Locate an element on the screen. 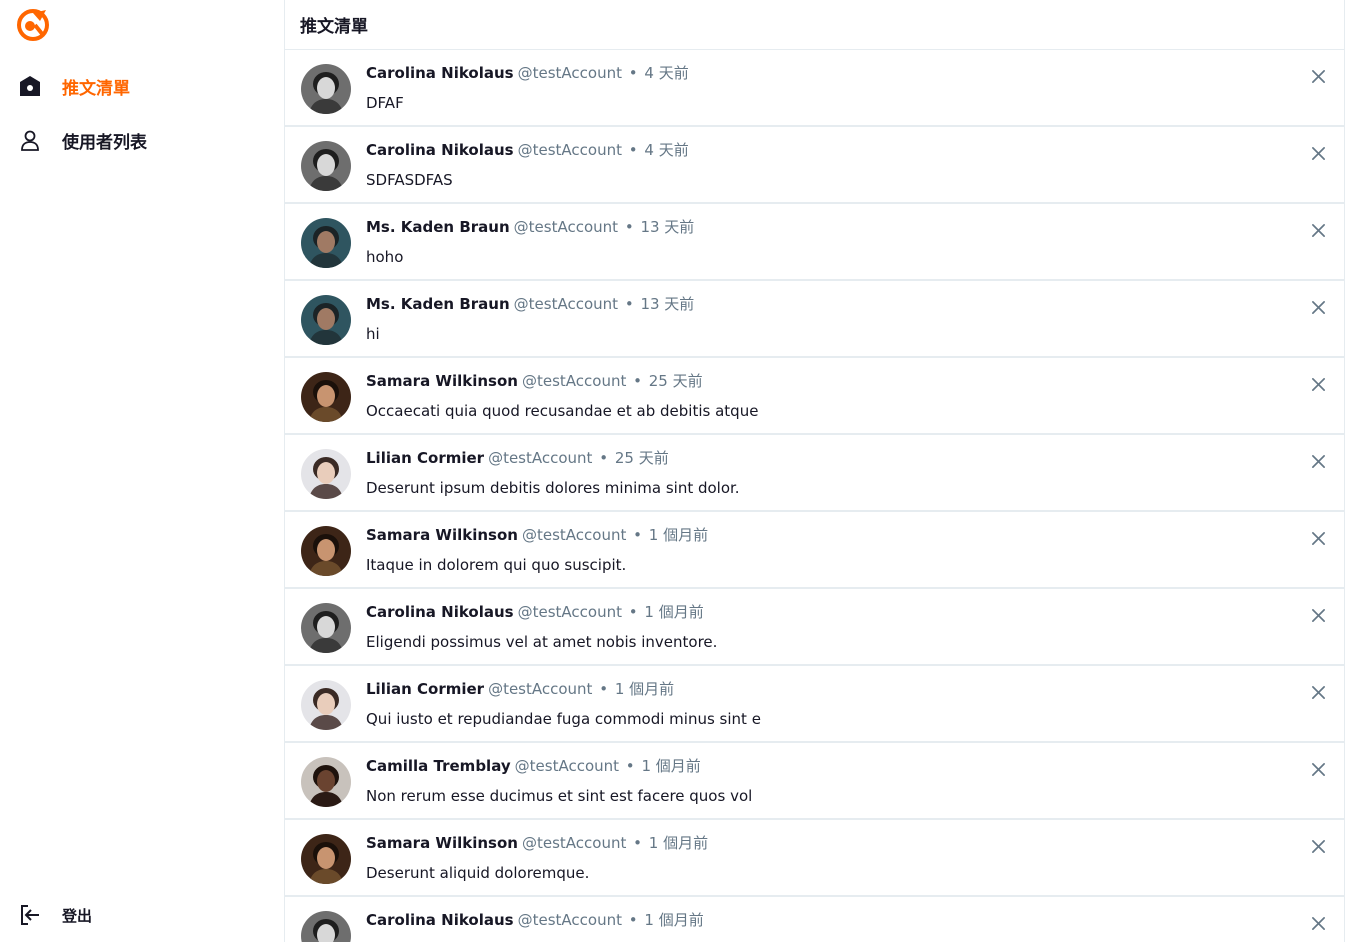 This screenshot has width=1361, height=942. tweet-header: Lilian Cormier @testAccount • 25 天前 is located at coordinates (517, 458).